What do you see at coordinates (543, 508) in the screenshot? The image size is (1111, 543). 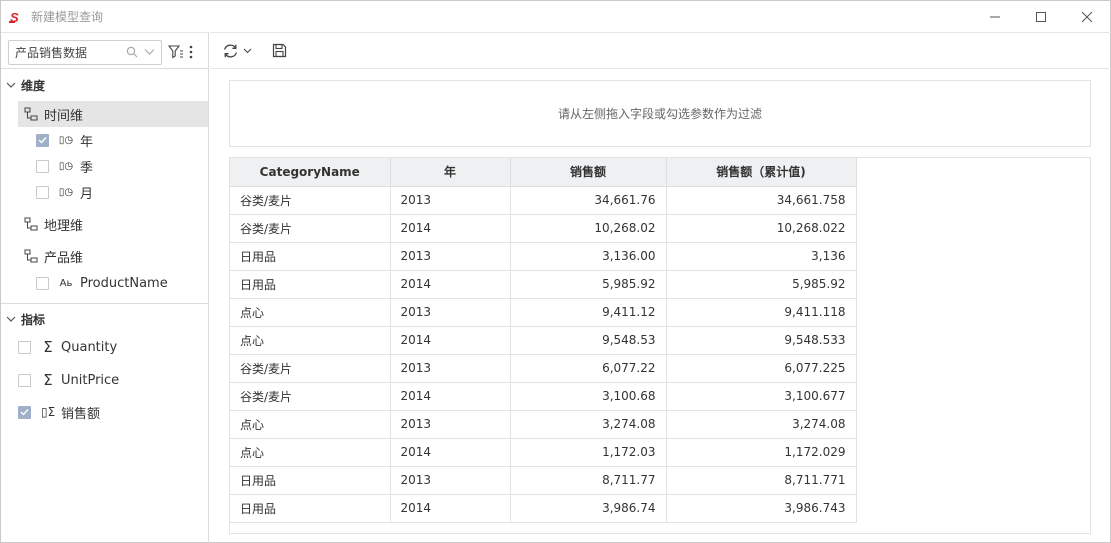 I see `table-row: 日用品 2014 3,986.74 3,986.743` at bounding box center [543, 508].